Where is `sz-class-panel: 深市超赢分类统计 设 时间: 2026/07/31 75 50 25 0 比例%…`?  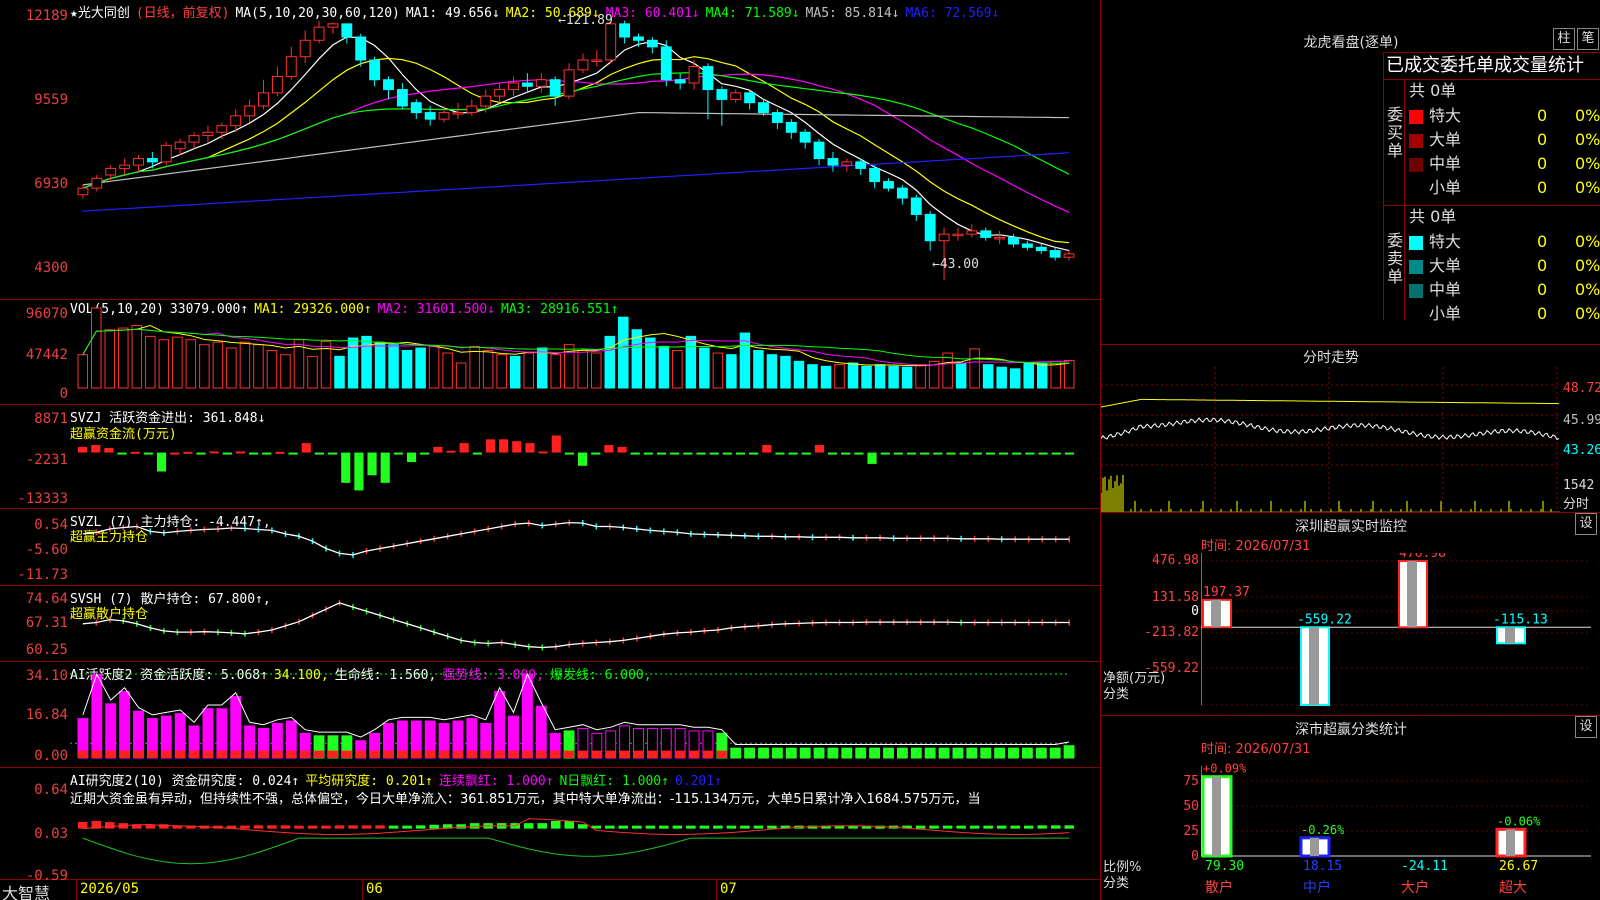
sz-class-panel: 深市超赢分类统计 设 时间: 2026/07/31 75 50 25 0 比例%… is located at coordinates (1350, 808).